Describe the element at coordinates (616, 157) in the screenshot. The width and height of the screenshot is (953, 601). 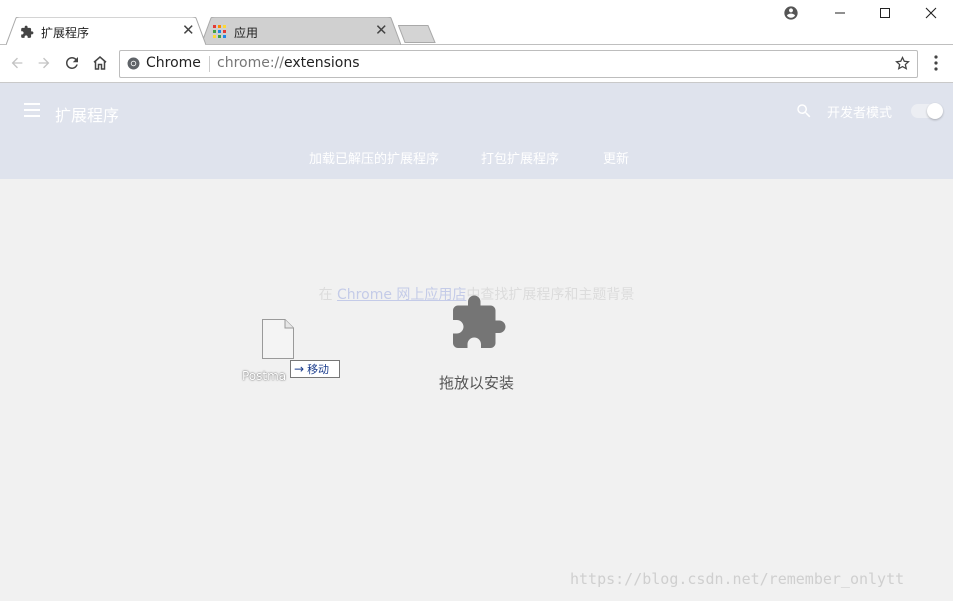
I see `update-button: 更新` at that location.